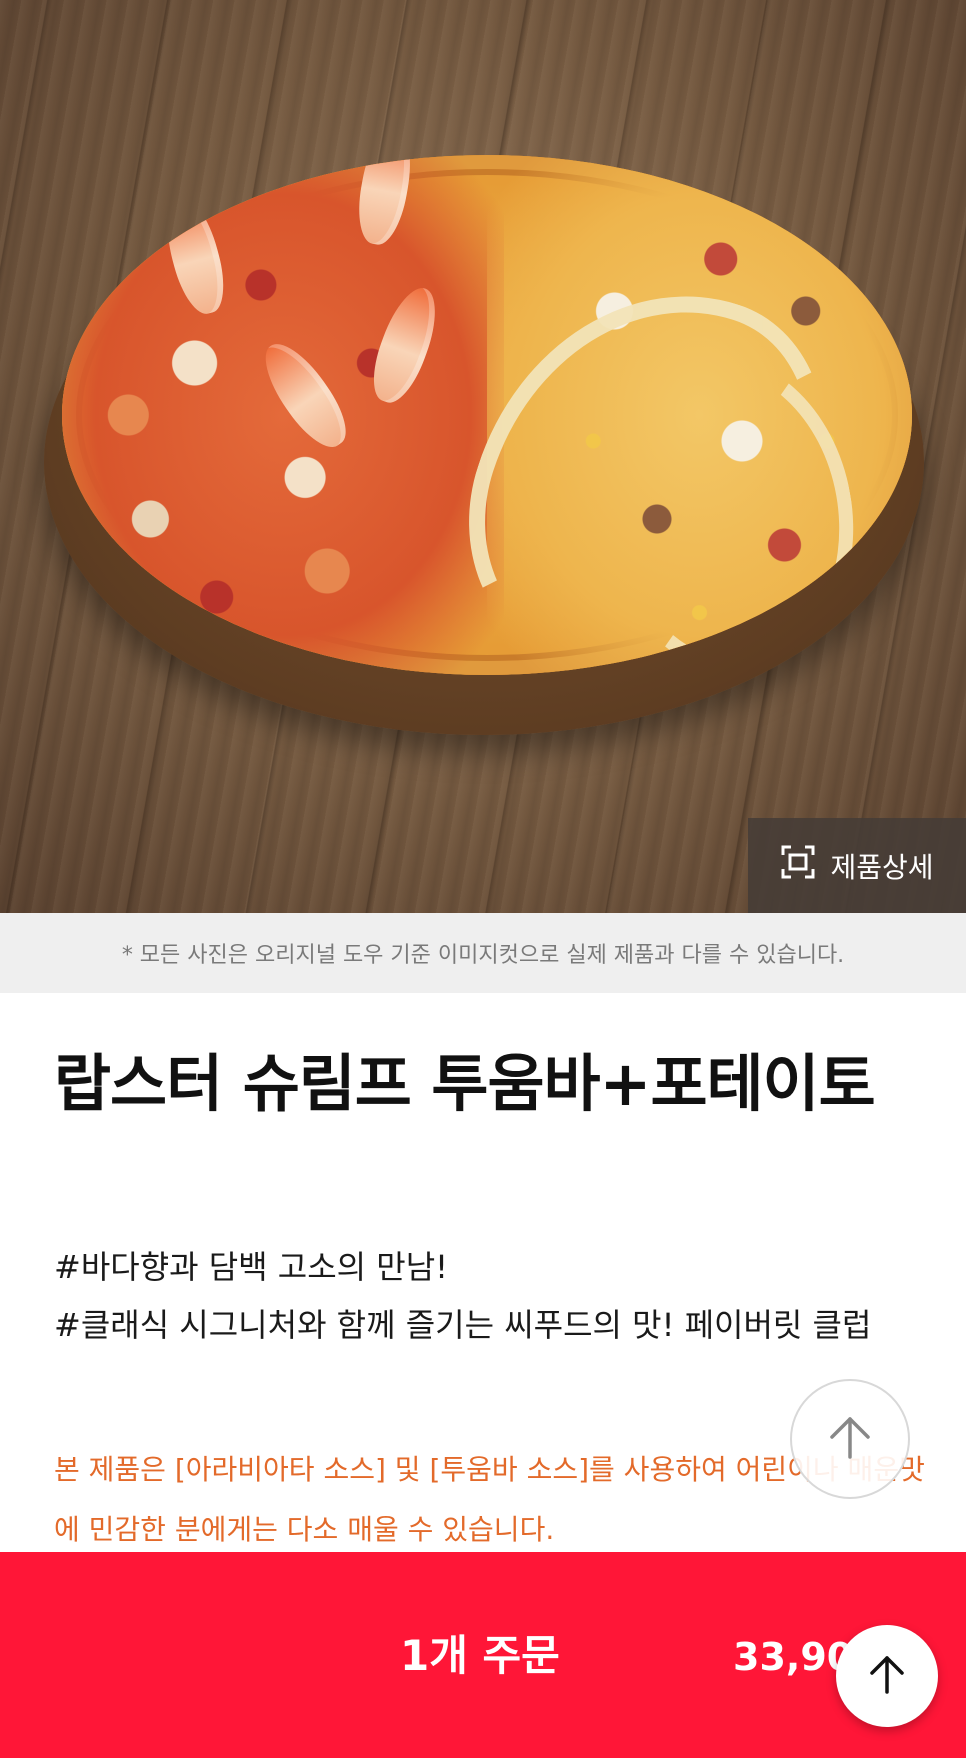 This screenshot has width=966, height=1758. What do you see at coordinates (480, 1655) in the screenshot?
I see `order-quantity-label: 1개 주문` at bounding box center [480, 1655].